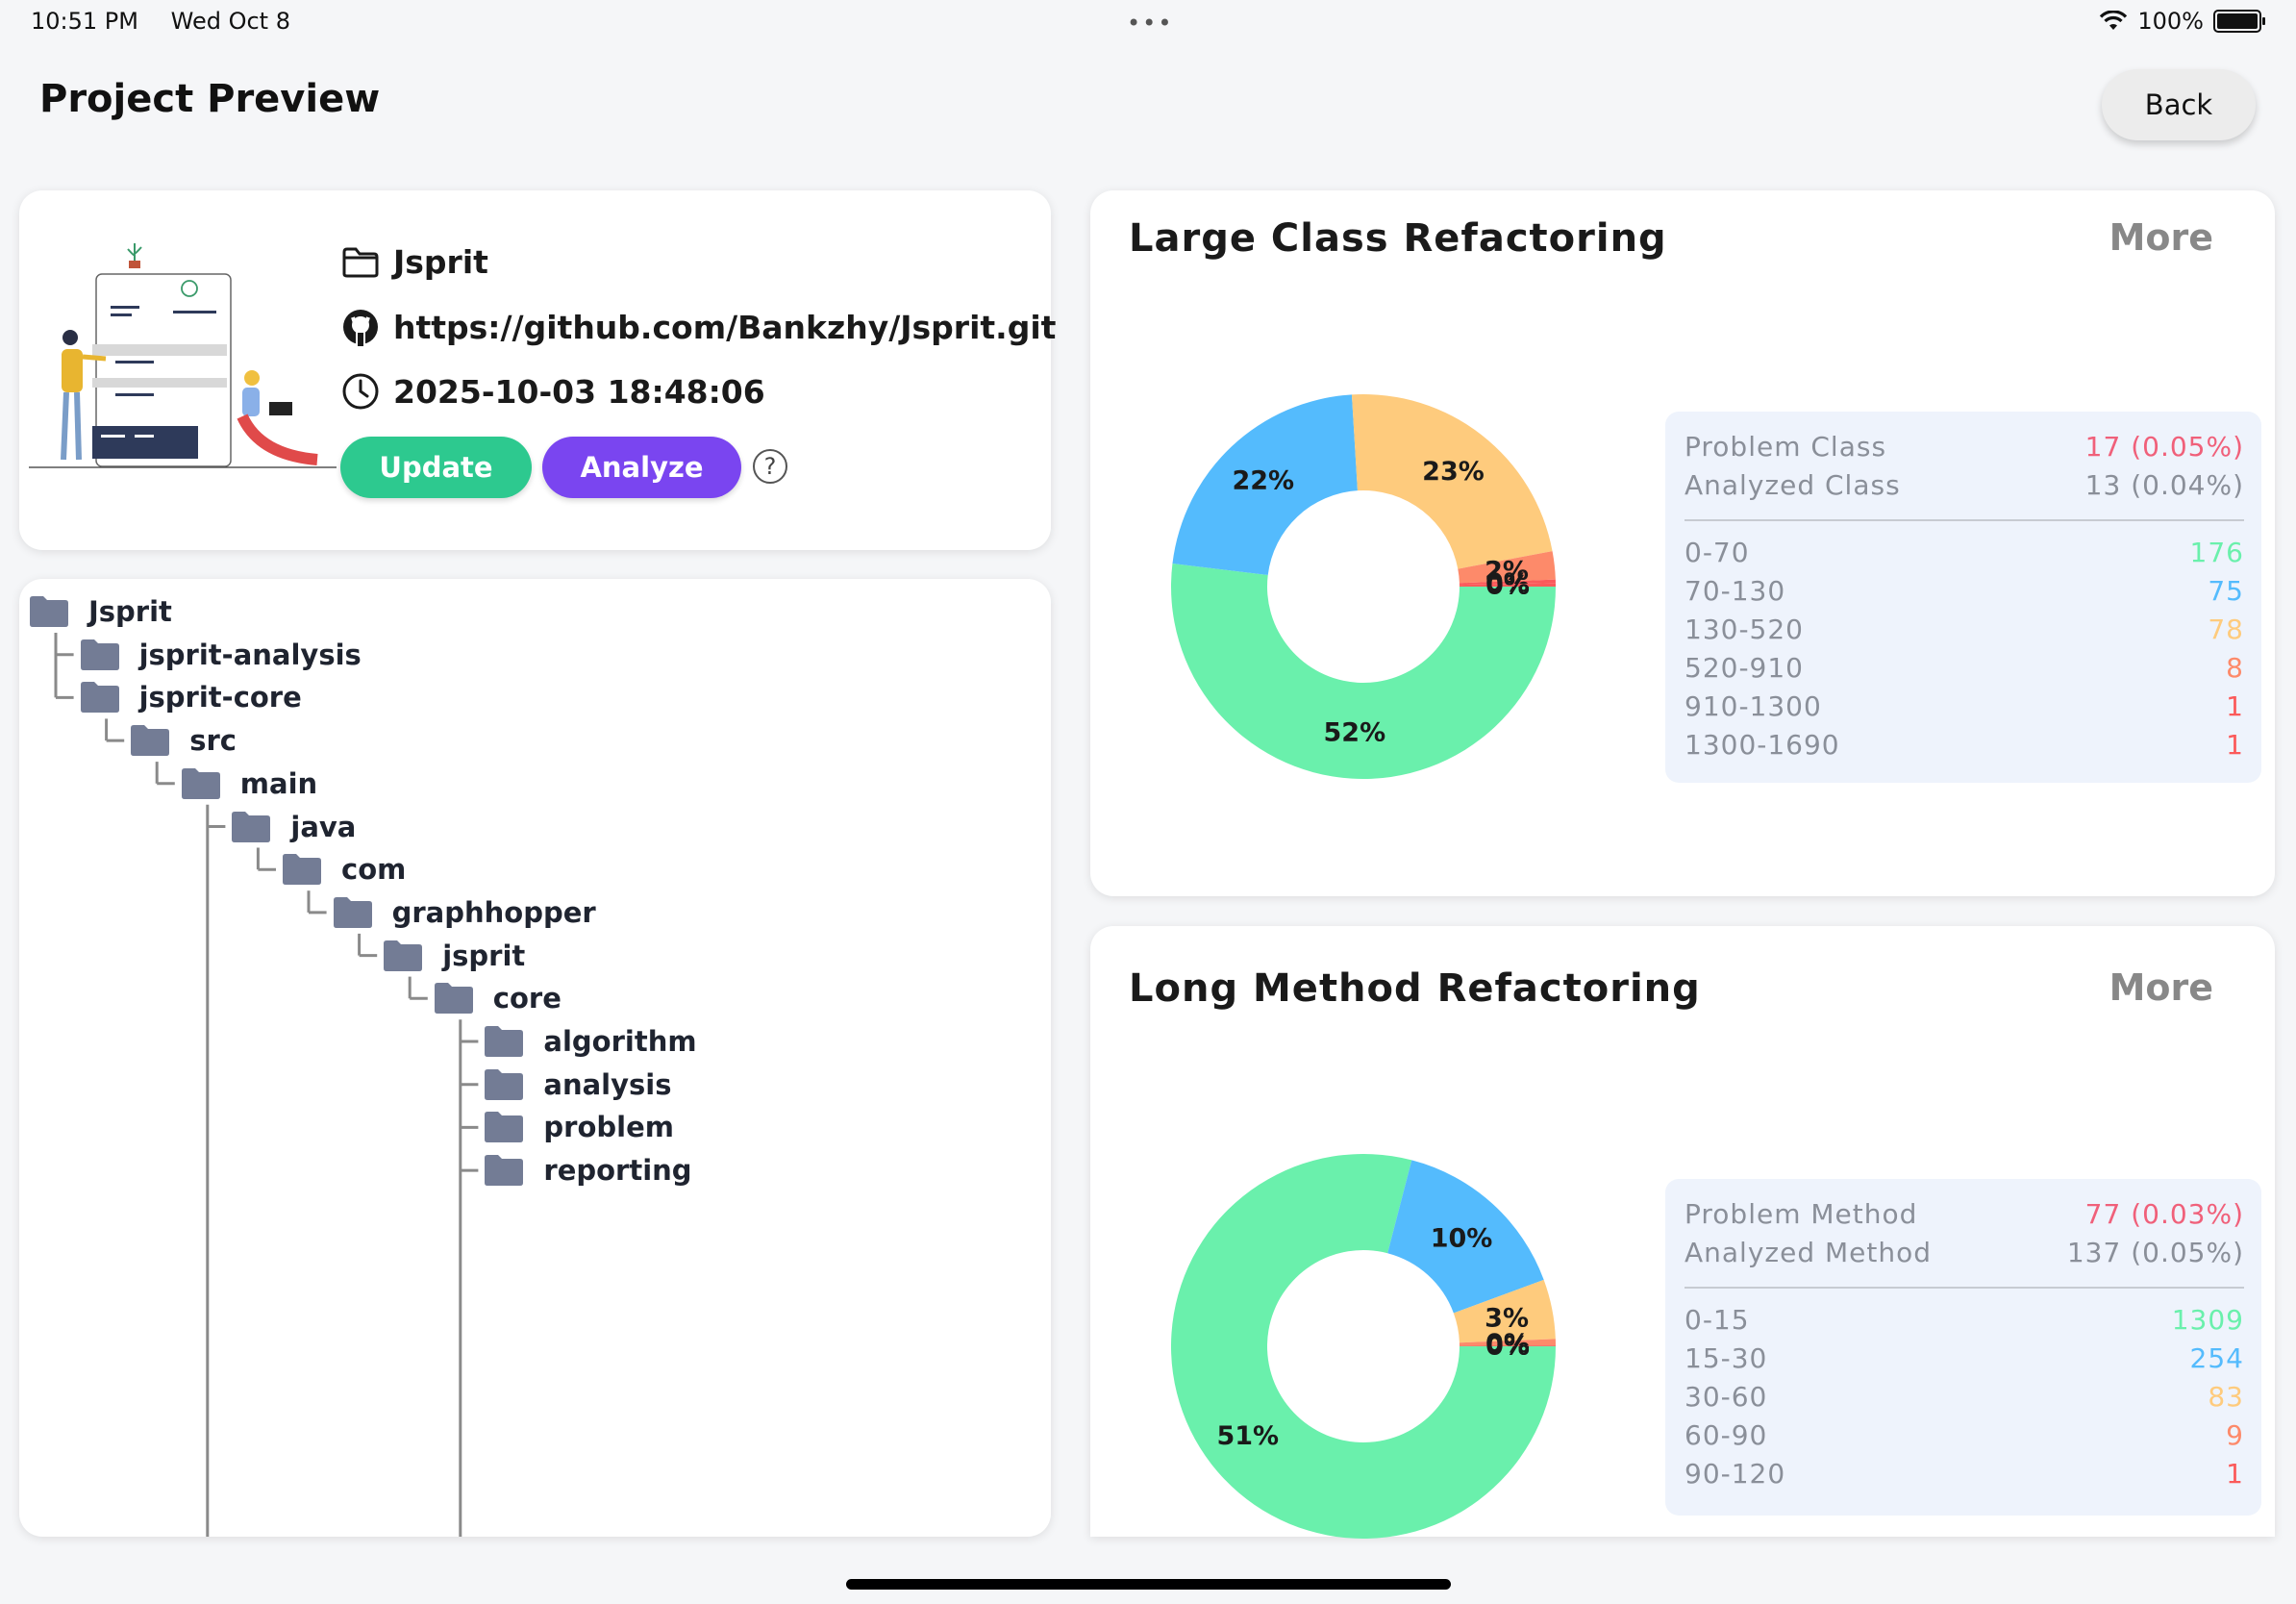 This screenshot has width=2296, height=1604. I want to click on tree-item: reporting, so click(588, 1170).